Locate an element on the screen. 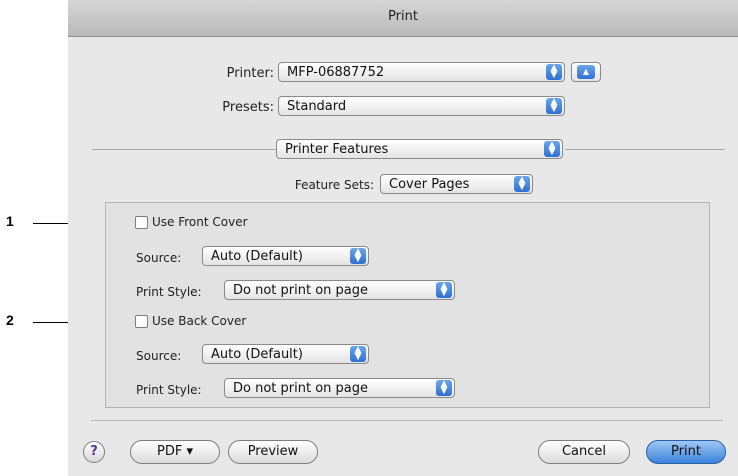  presets-label: Presets: is located at coordinates (248, 107).